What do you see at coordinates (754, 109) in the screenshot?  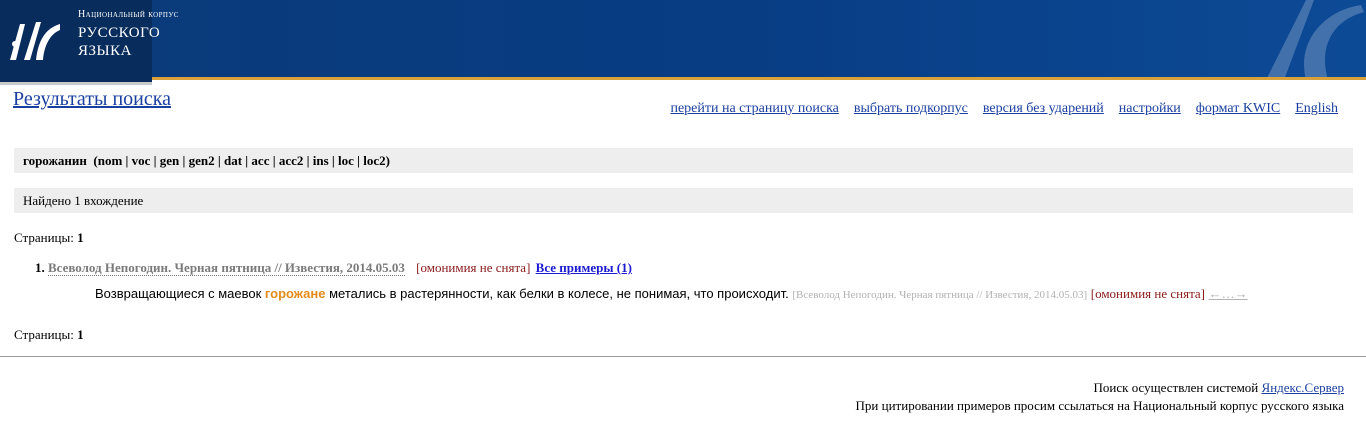 I see `nav-search-page-link: перейти на страницу поиска` at bounding box center [754, 109].